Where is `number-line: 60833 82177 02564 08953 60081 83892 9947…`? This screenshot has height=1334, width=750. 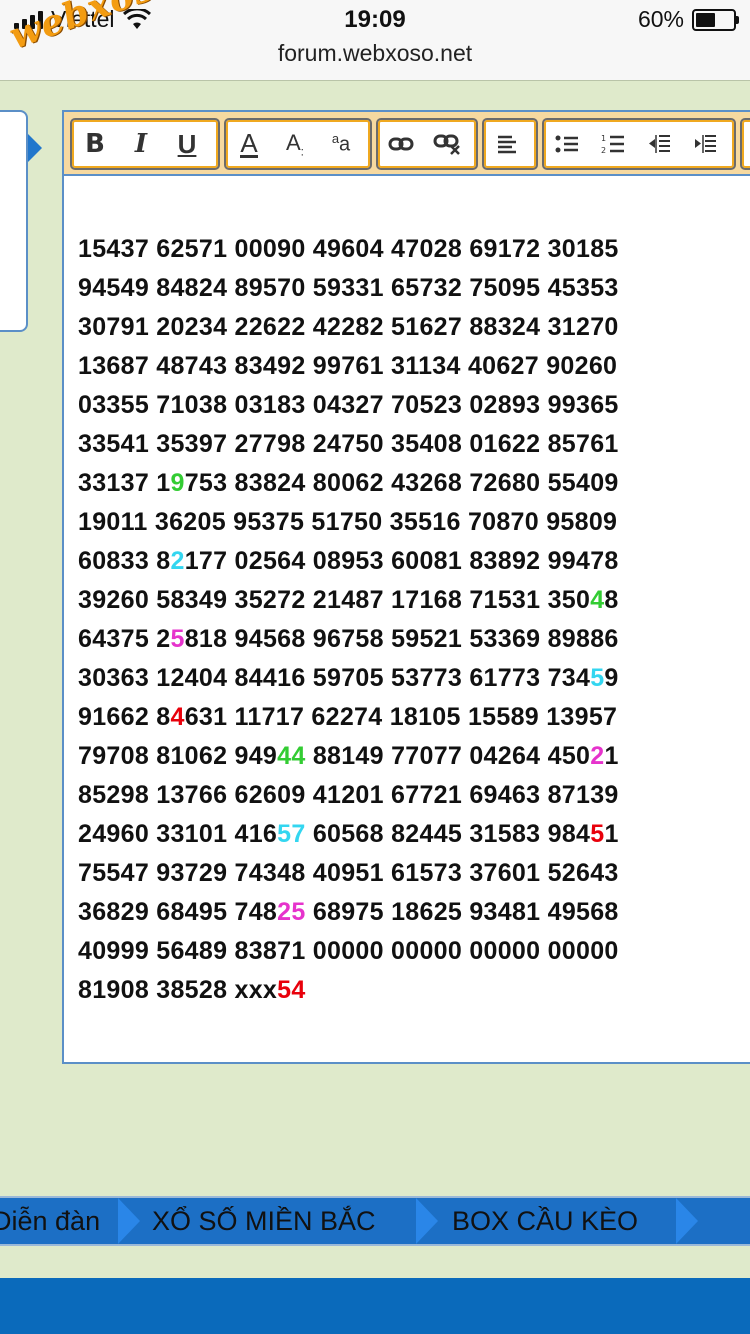
number-line: 60833 82177 02564 08953 60081 83892 9947… is located at coordinates (348, 561).